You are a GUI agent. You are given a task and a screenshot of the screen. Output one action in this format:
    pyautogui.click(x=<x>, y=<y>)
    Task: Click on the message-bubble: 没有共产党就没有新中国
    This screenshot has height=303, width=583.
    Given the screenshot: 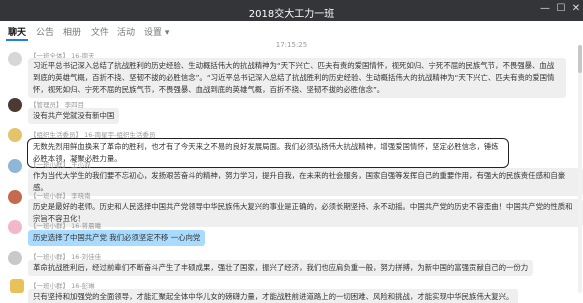 What is the action you would take?
    pyautogui.click(x=74, y=116)
    